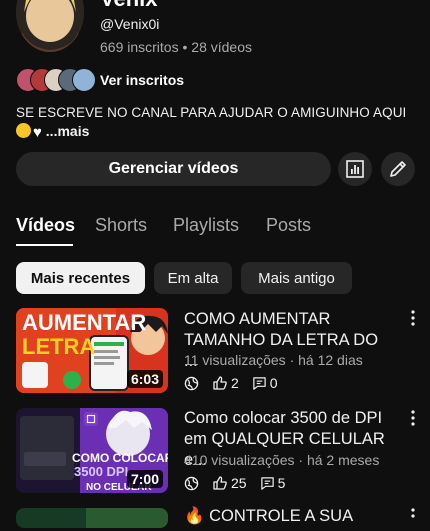 The image size is (430, 531). What do you see at coordinates (283, 418) in the screenshot?
I see `video-title-line: Como colocar 3500 de DPI` at bounding box center [283, 418].